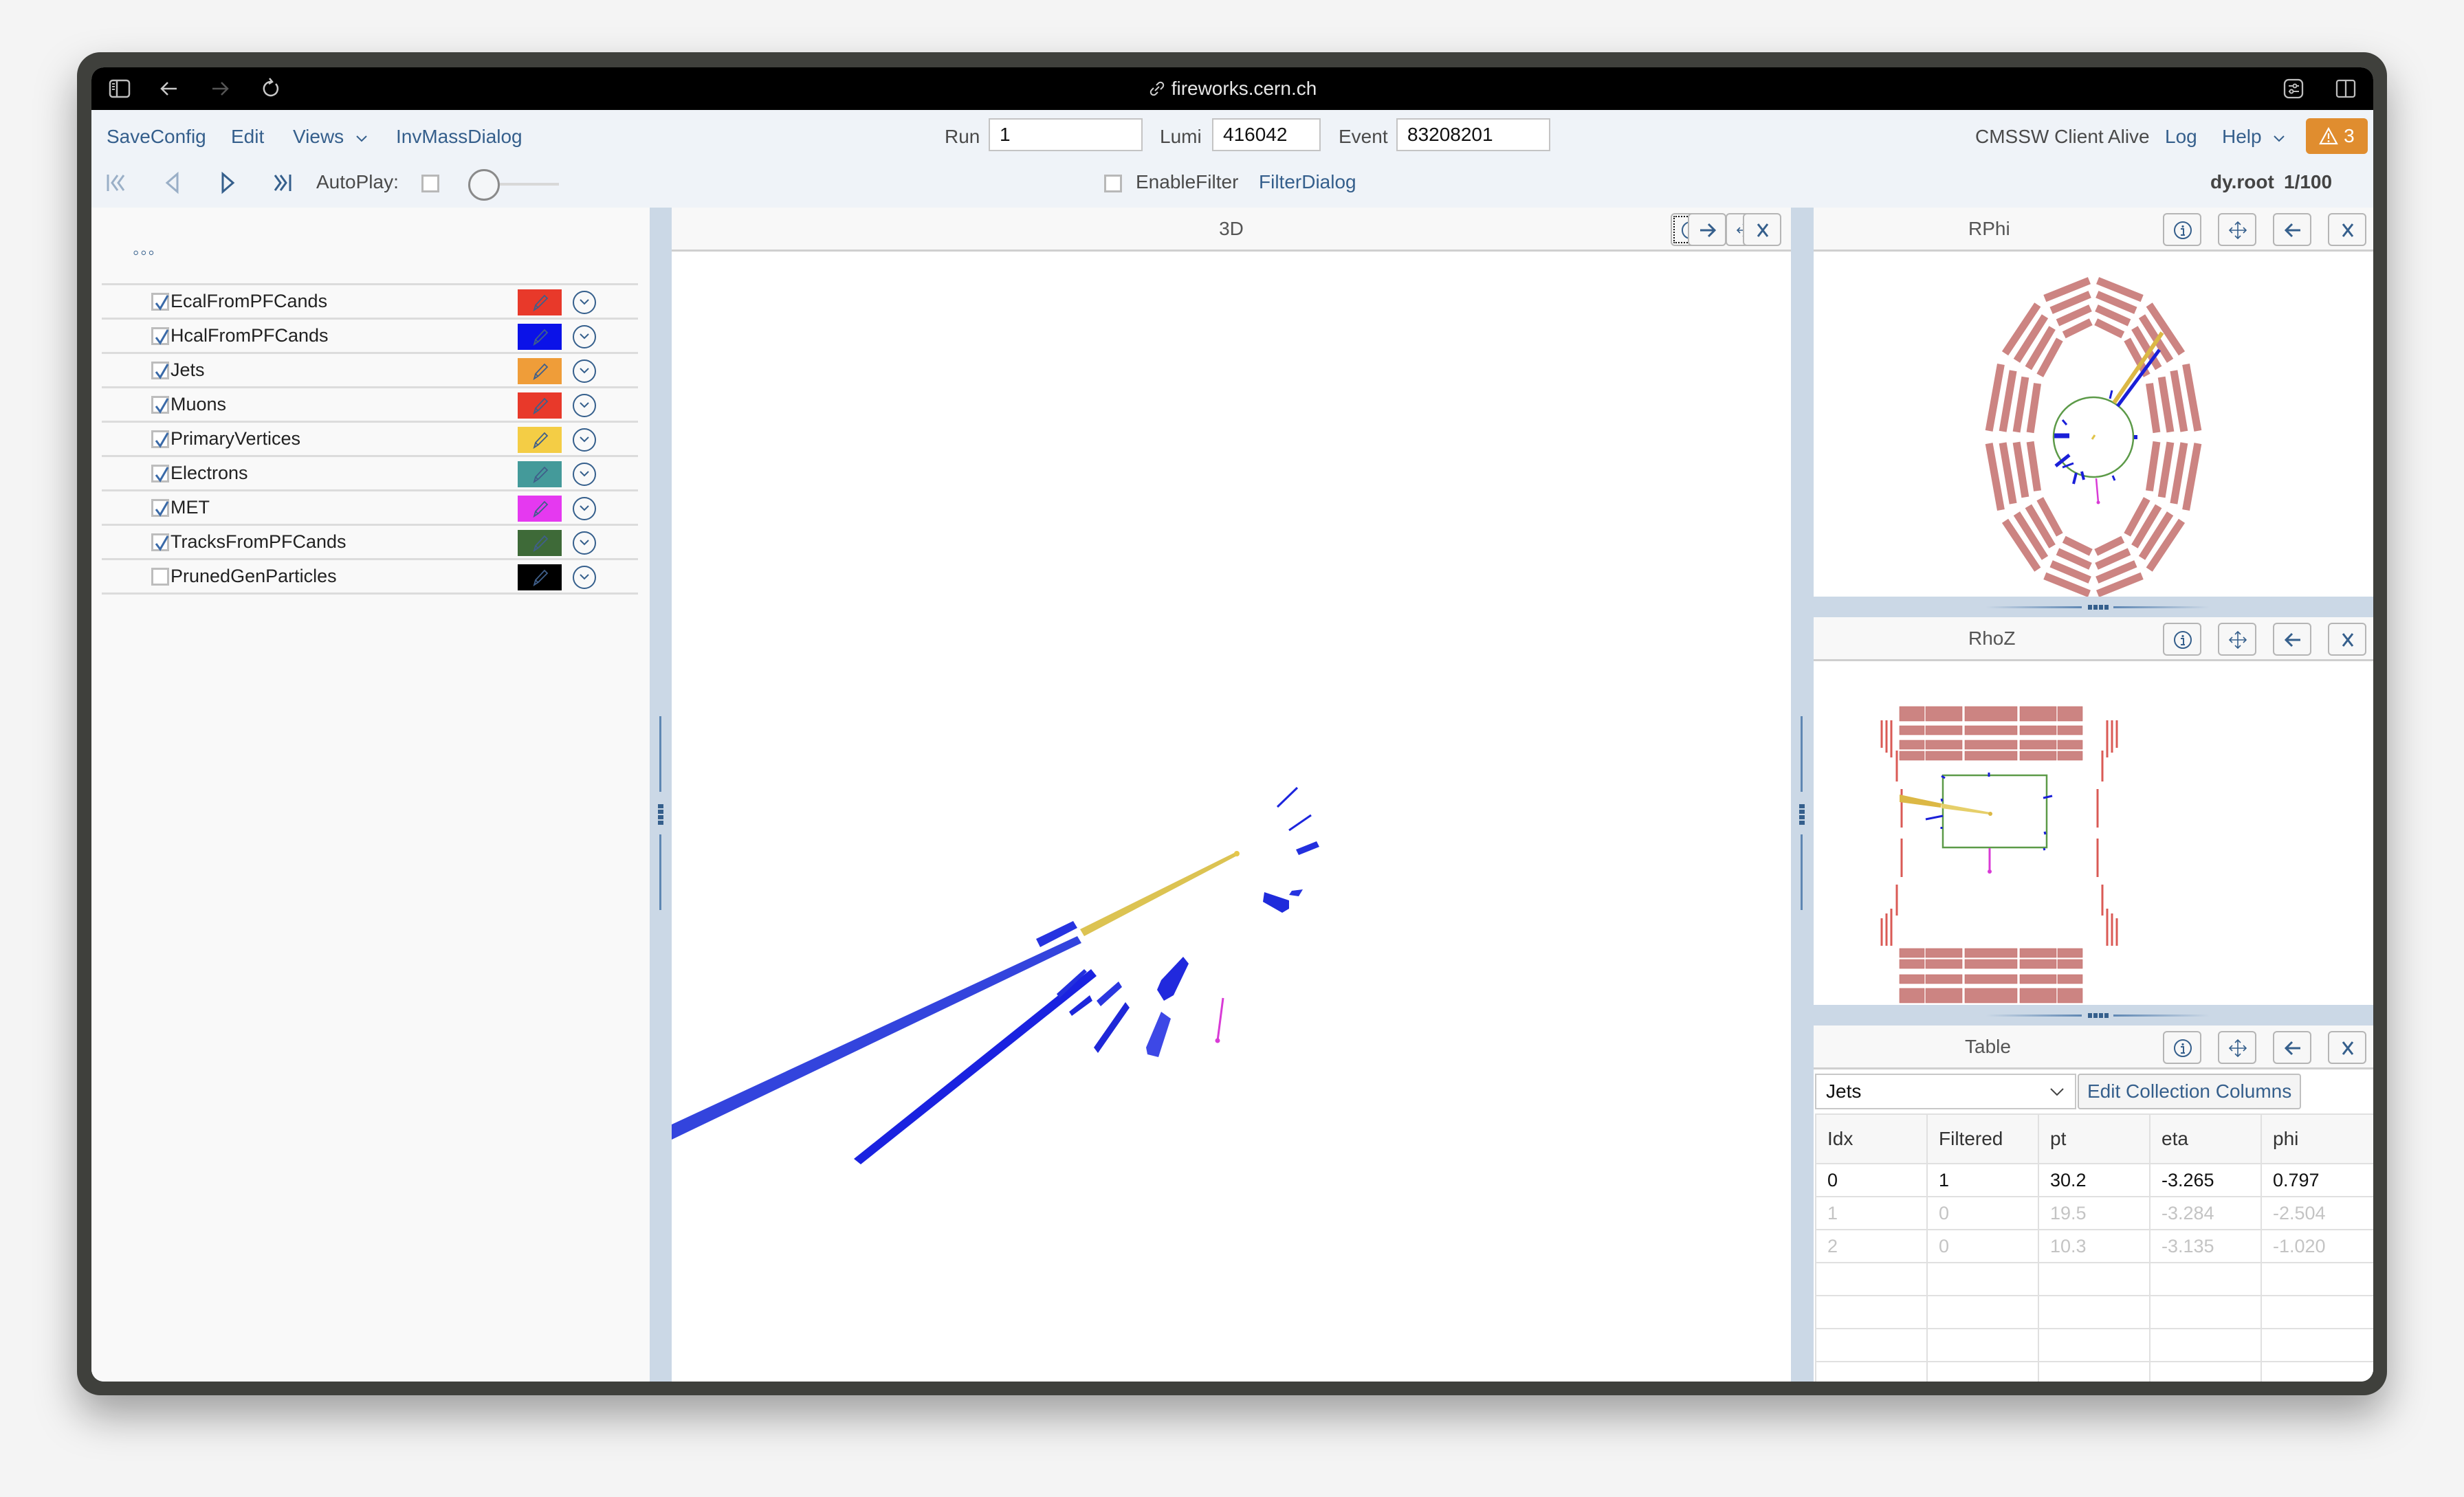 Image resolution: width=2464 pixels, height=1497 pixels. What do you see at coordinates (357, 181) in the screenshot?
I see `autoplay-label: AutoPlay:` at bounding box center [357, 181].